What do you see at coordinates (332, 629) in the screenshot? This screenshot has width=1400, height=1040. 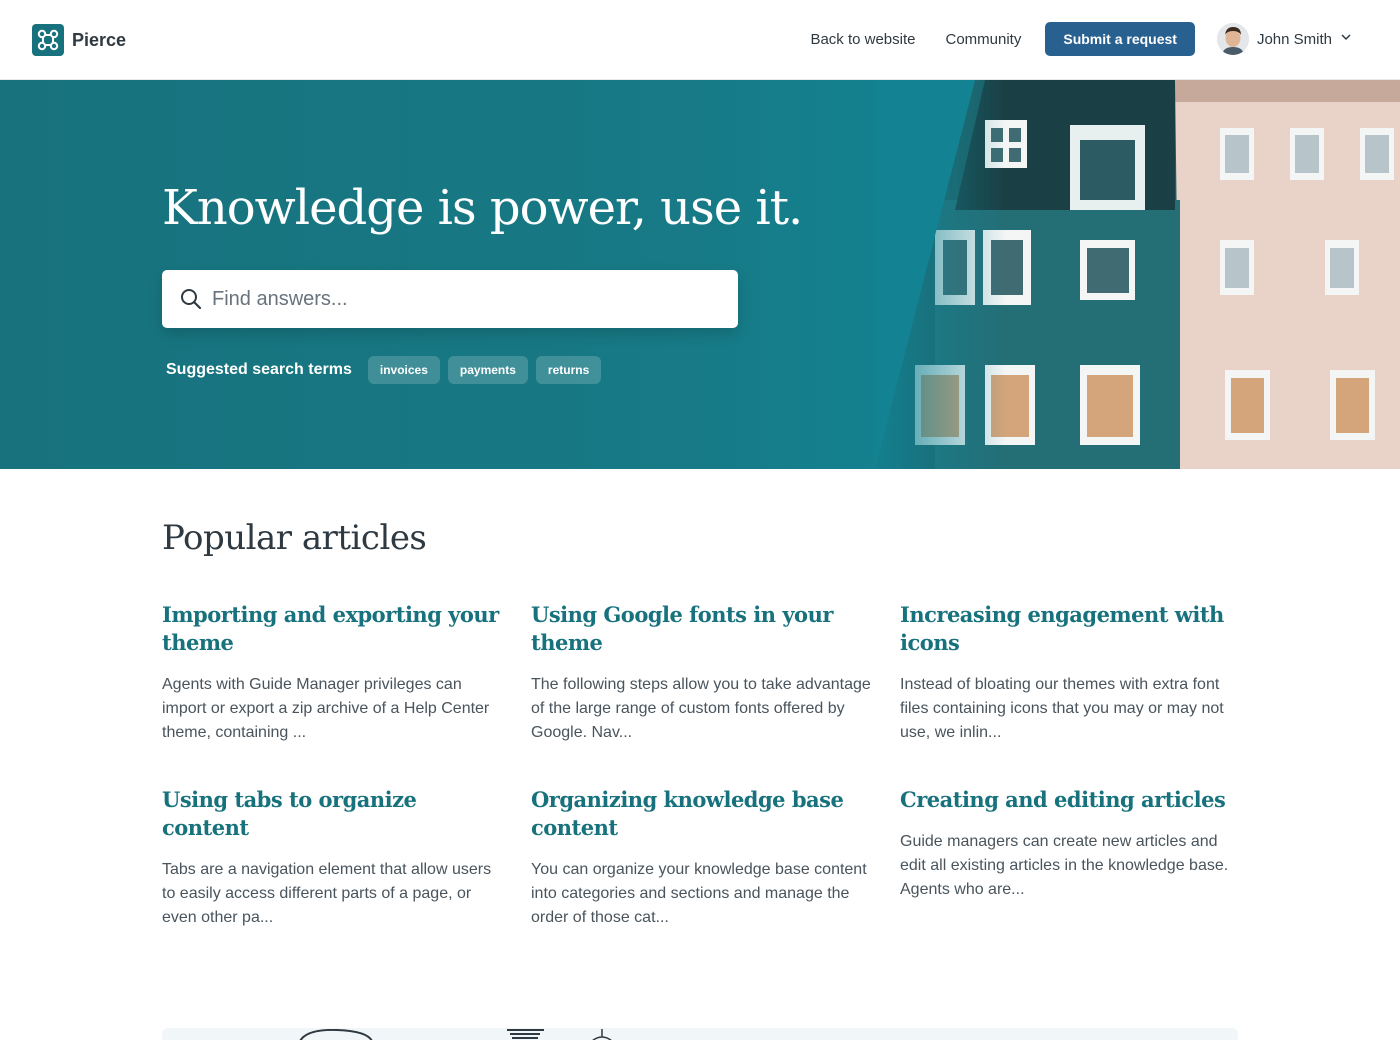 I see `article-title-link: Importing and exporting your theme` at bounding box center [332, 629].